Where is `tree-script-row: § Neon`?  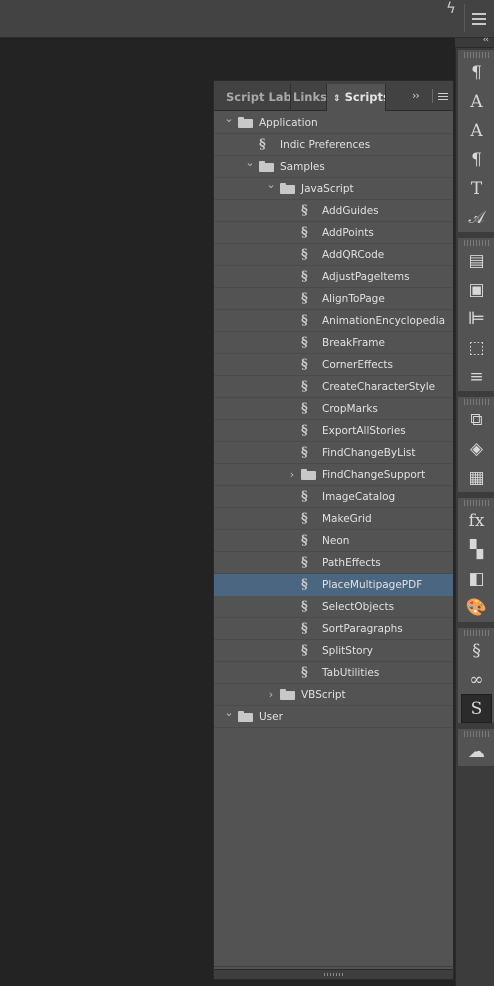
tree-script-row: § Neon is located at coordinates (333, 541).